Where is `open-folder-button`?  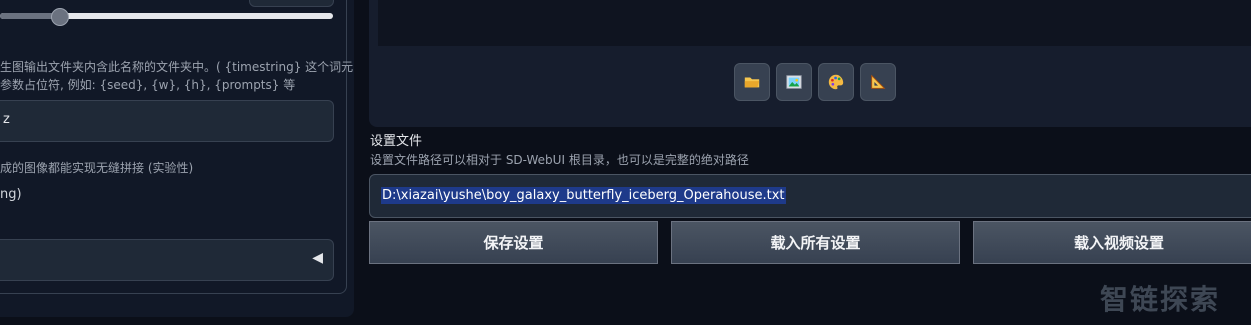 open-folder-button is located at coordinates (752, 82).